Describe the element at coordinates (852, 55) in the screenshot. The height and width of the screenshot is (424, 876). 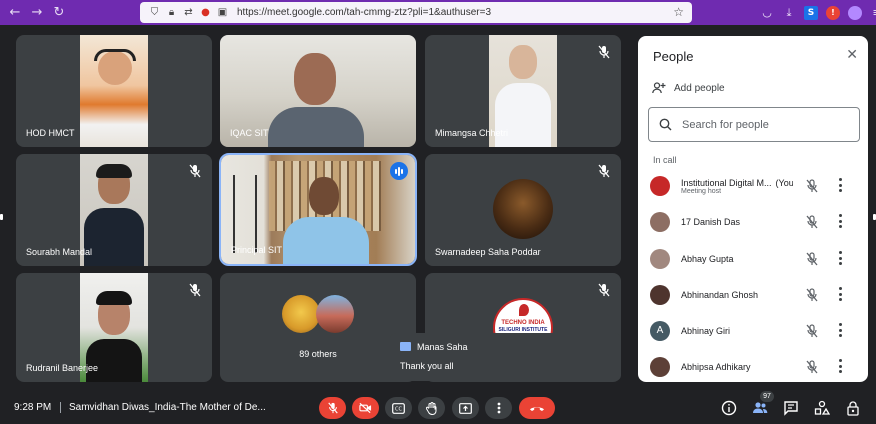
I see `close-icon: ✕` at that location.